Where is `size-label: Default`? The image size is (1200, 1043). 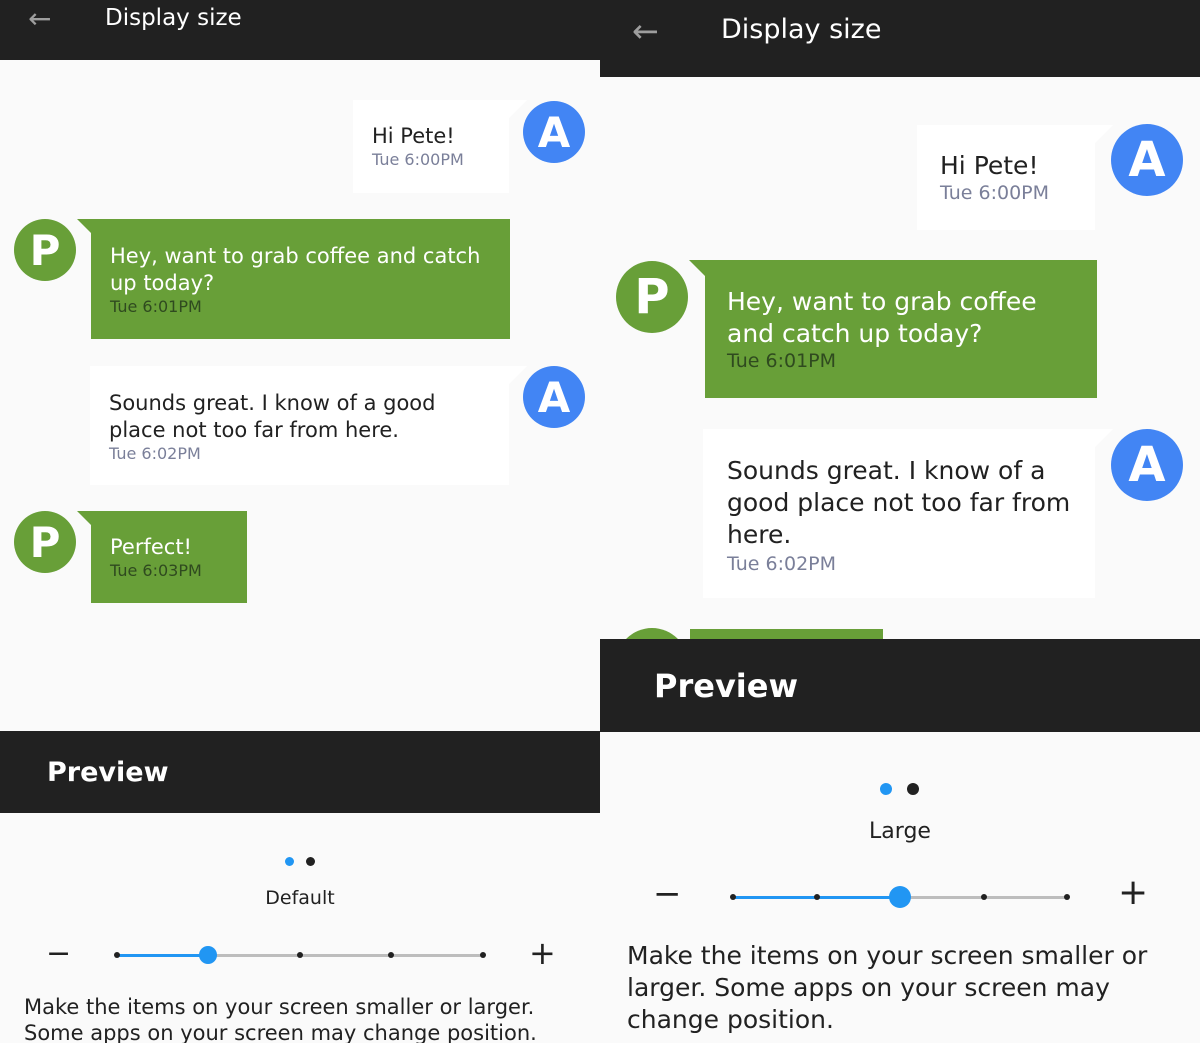
size-label: Default is located at coordinates (300, 898).